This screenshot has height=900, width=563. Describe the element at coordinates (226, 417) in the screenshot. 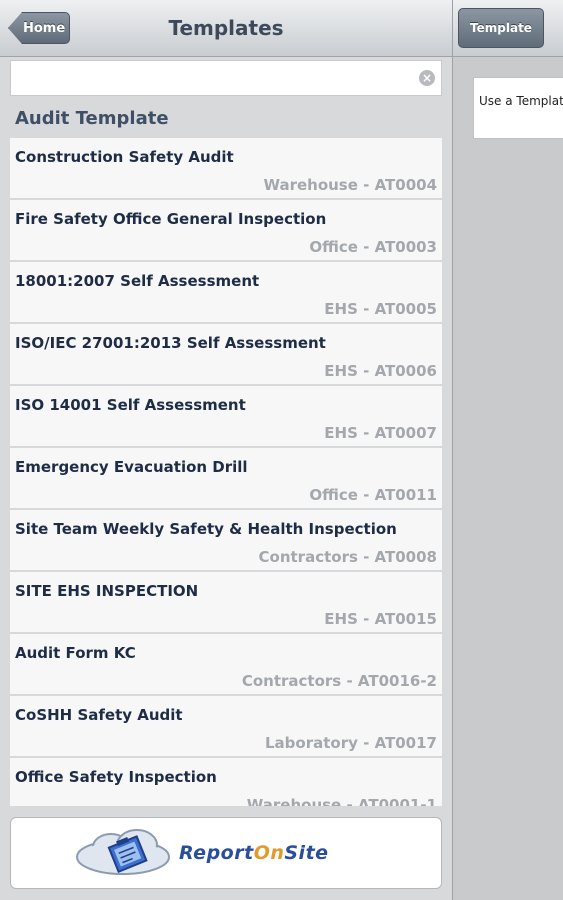

I see `list-item: ISO 14001 Self Assessment EHS - AT0007` at that location.